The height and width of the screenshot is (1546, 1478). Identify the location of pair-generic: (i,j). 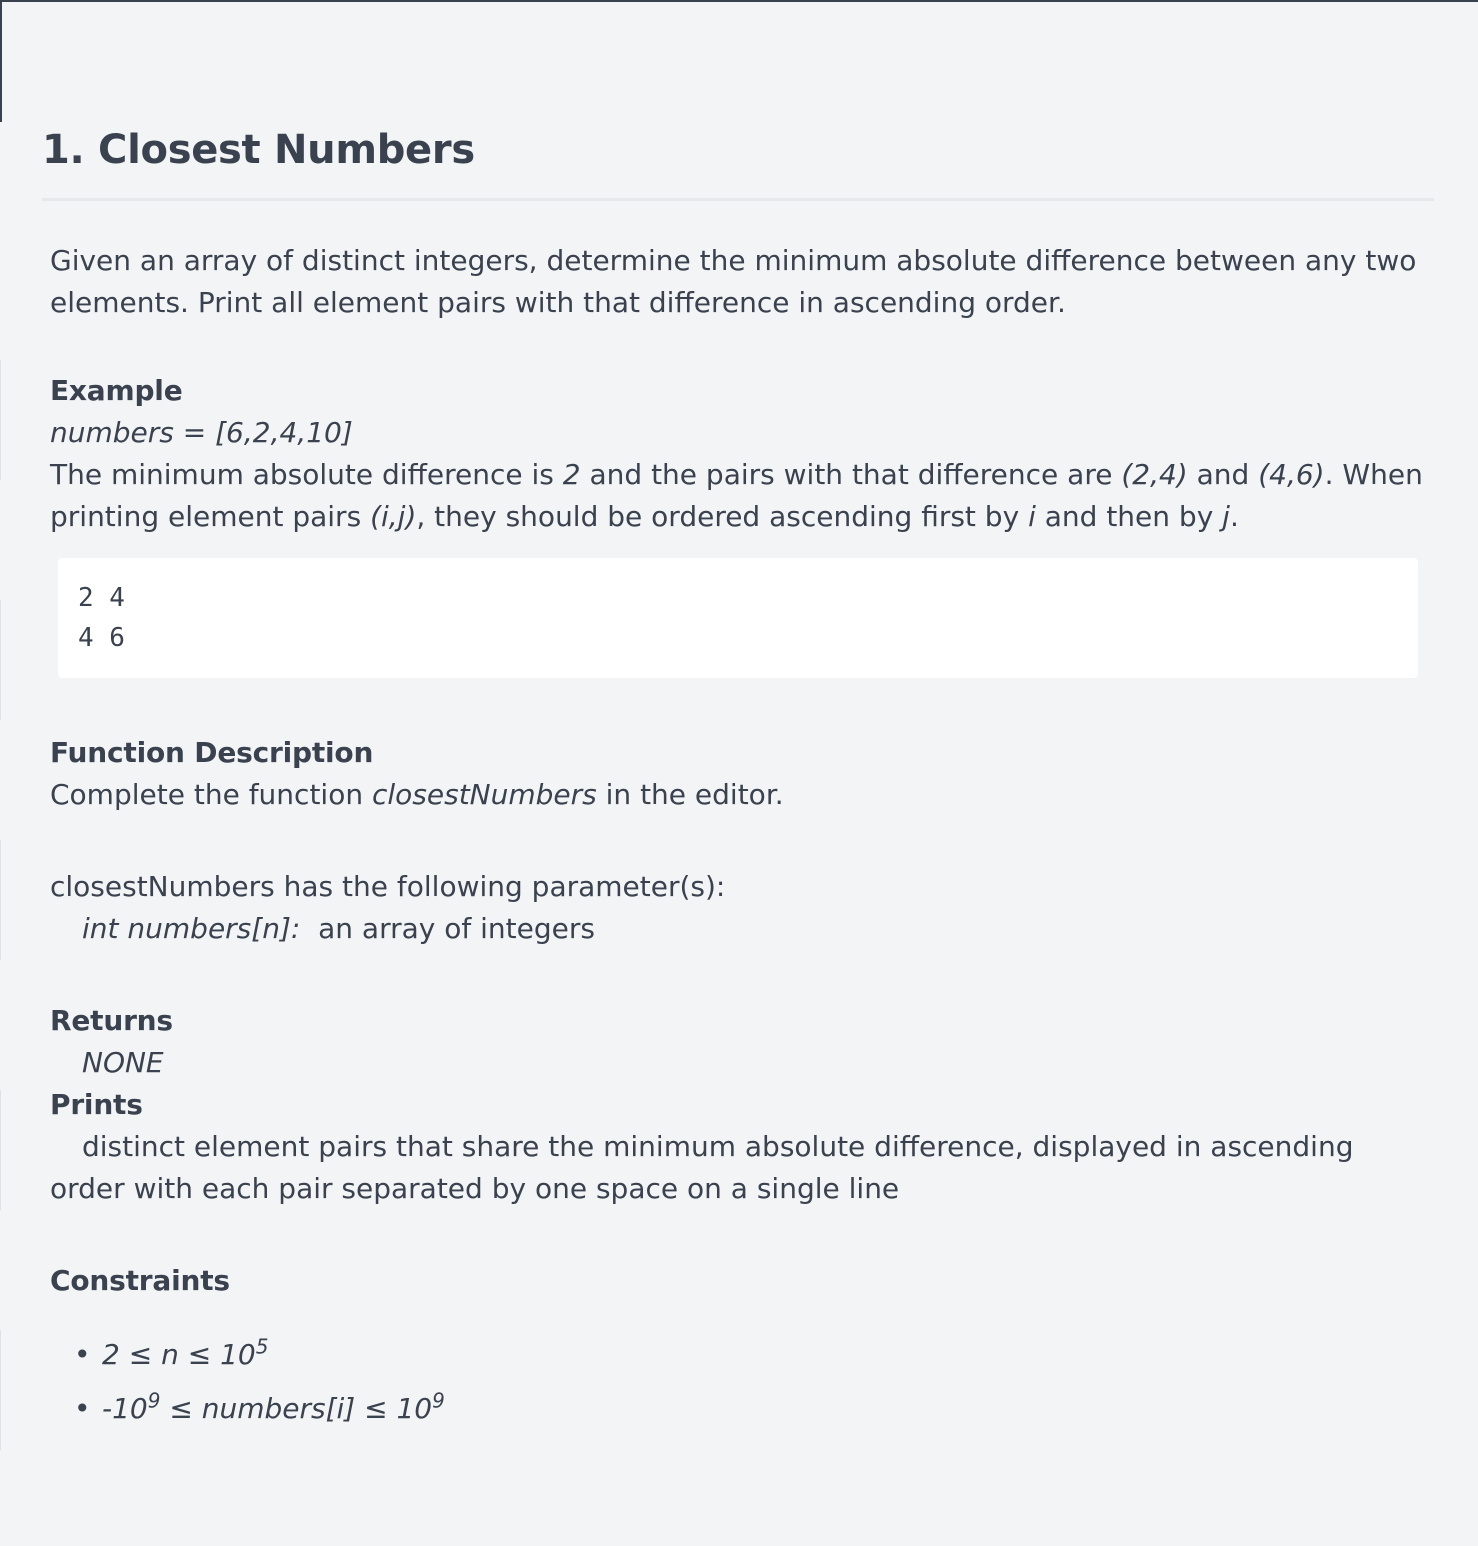
(393, 516).